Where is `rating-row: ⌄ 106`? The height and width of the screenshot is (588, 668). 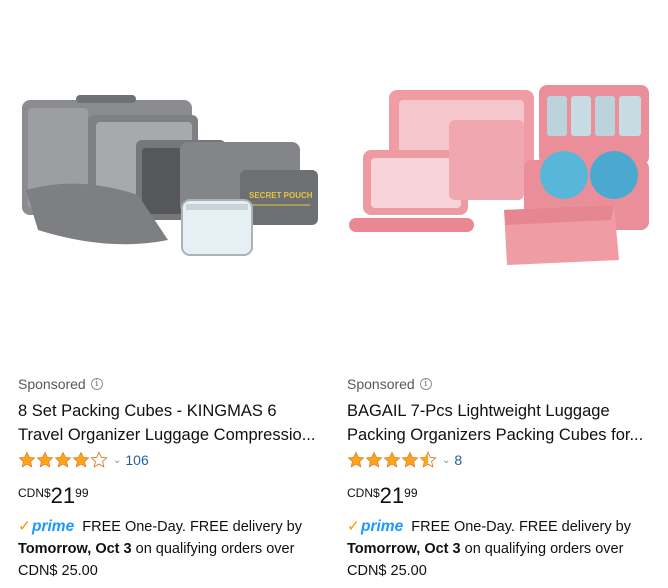
rating-row: ⌄ 106 is located at coordinates (83, 460).